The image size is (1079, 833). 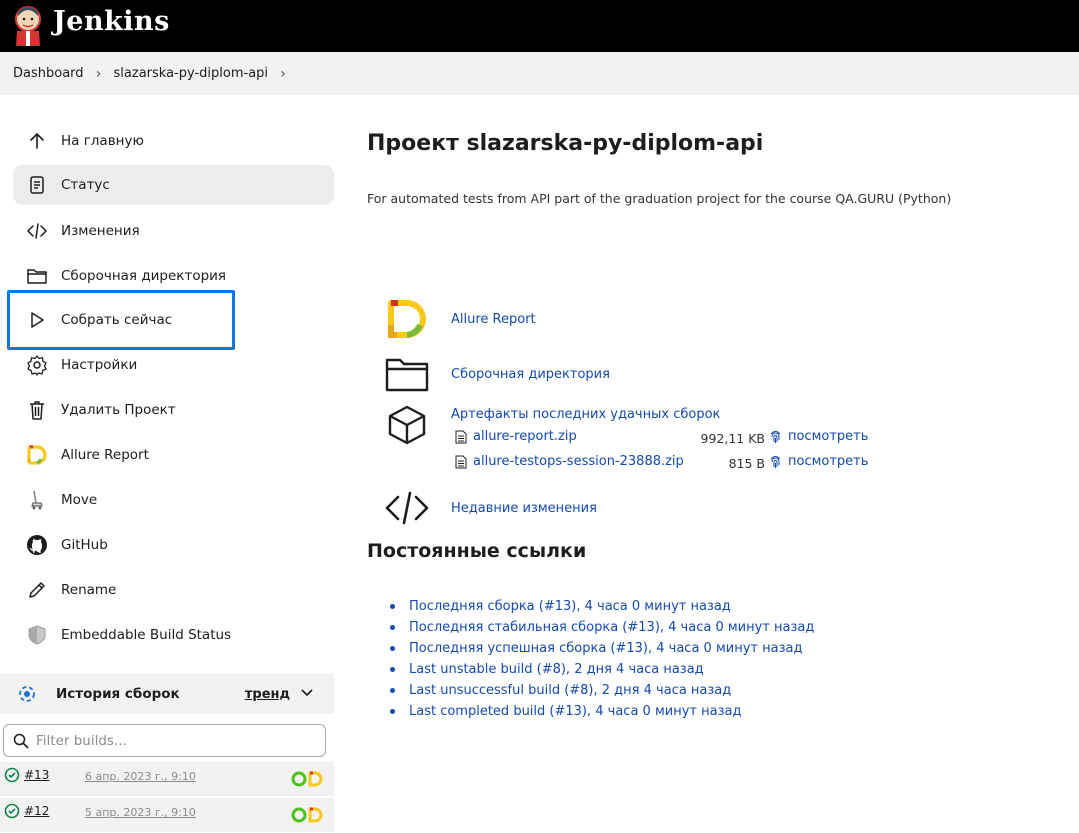 What do you see at coordinates (37, 635) in the screenshot?
I see `shield-icon` at bounding box center [37, 635].